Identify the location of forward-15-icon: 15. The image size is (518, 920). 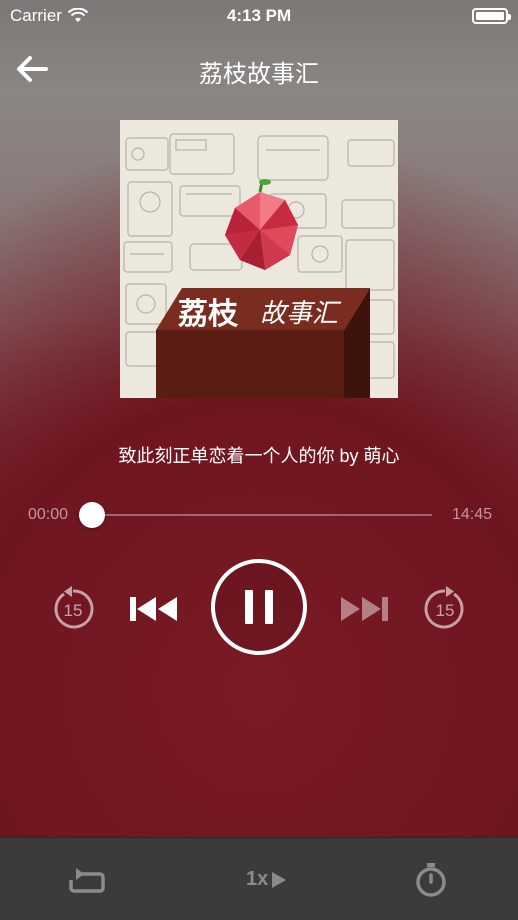
(444, 607).